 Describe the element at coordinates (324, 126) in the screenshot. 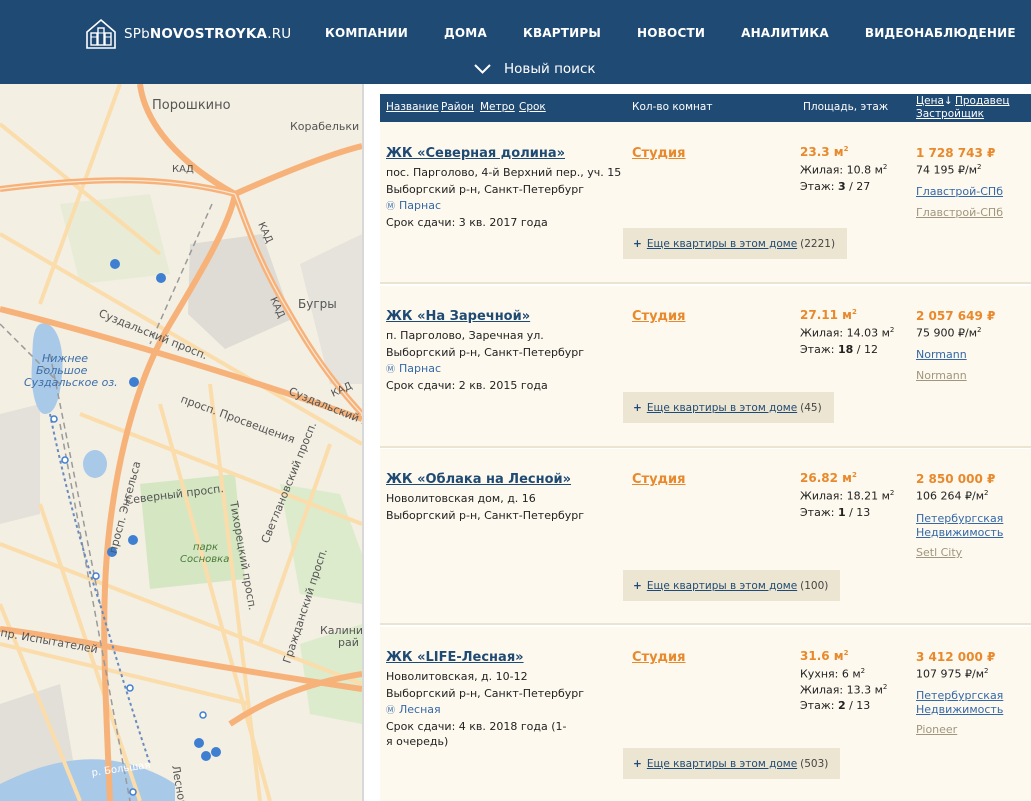

I see `map-label: Корабельки` at that location.